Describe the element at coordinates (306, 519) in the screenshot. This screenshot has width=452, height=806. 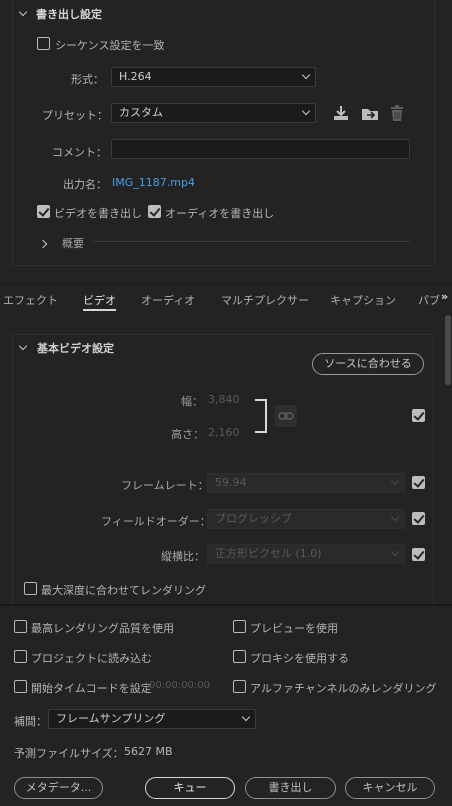
I see `field-order-dropdown: プログレッシブ` at that location.